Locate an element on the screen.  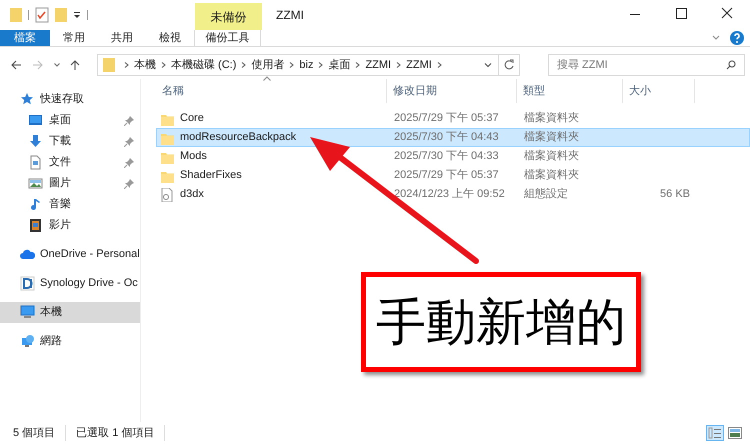
help-icon is located at coordinates (737, 38).